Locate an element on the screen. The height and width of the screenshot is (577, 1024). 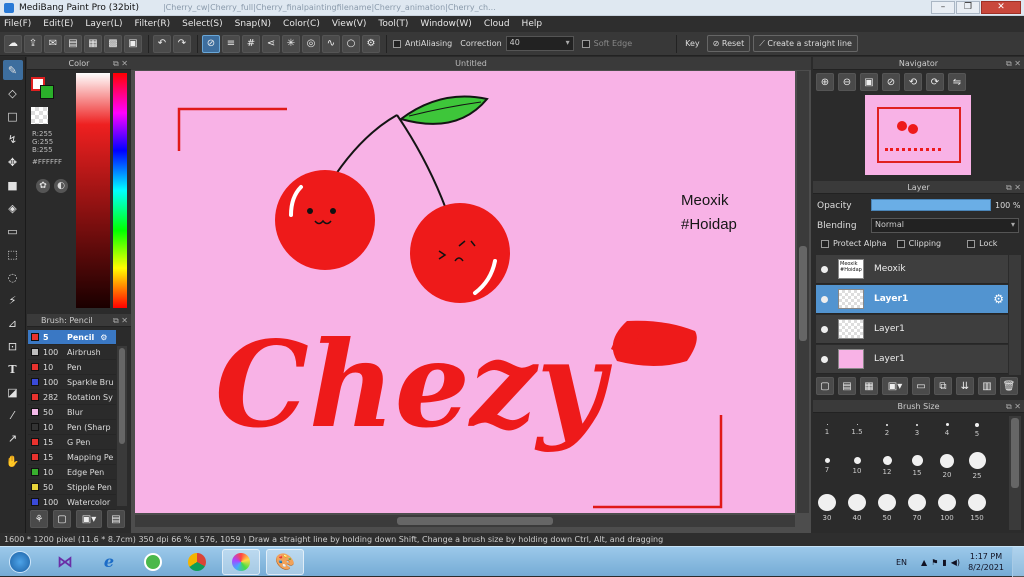
duplicate-layer-icon: ⧉ is located at coordinates (943, 386).